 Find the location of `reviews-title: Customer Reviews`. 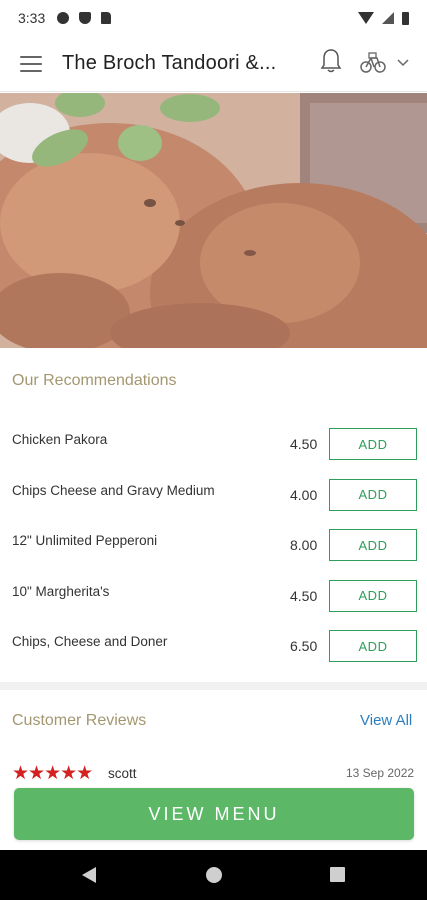

reviews-title: Customer Reviews is located at coordinates (79, 720).